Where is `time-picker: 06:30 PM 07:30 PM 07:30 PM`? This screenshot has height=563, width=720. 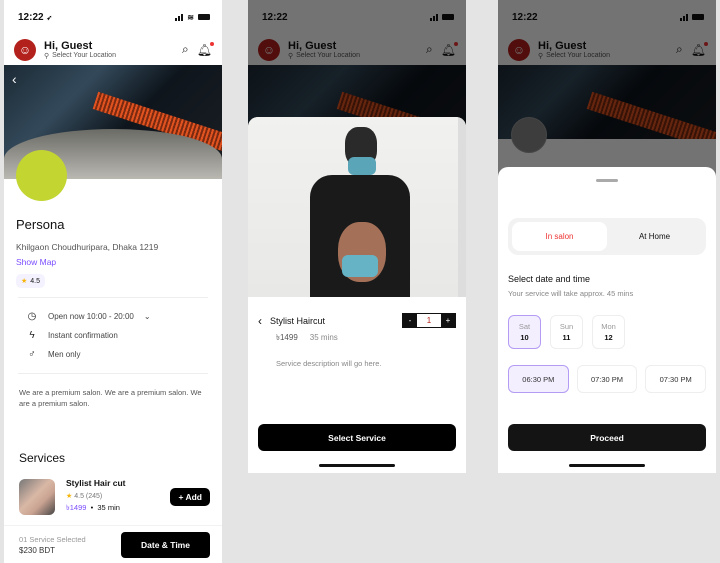
time-picker: 06:30 PM 07:30 PM 07:30 PM is located at coordinates (607, 379).